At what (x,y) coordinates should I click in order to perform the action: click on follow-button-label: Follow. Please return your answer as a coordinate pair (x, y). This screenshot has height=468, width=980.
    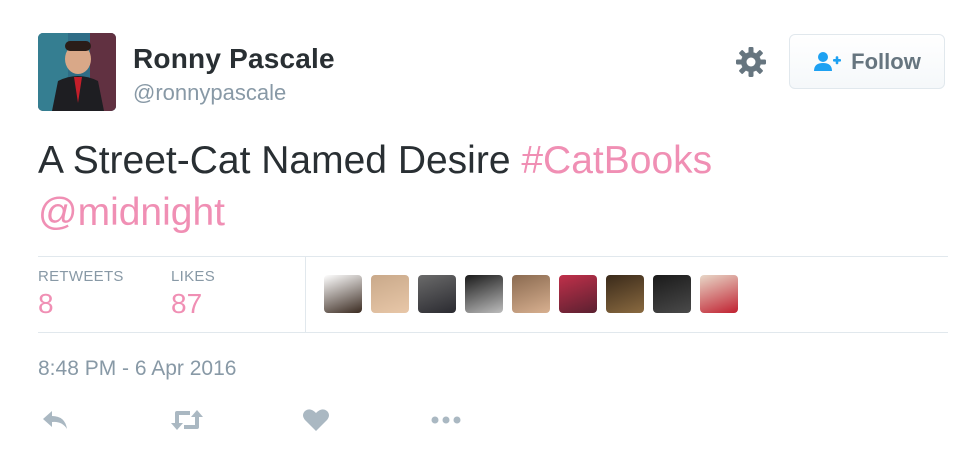
    Looking at the image, I should click on (886, 61).